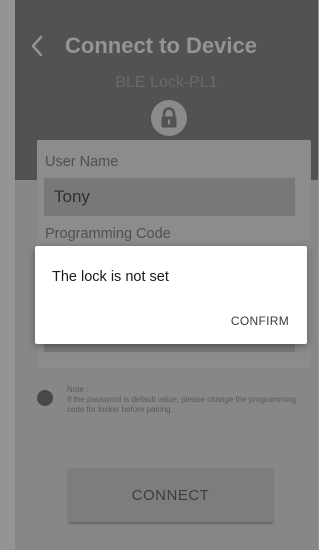 The image size is (320, 550). I want to click on dialog-message: The lock is not set, so click(110, 277).